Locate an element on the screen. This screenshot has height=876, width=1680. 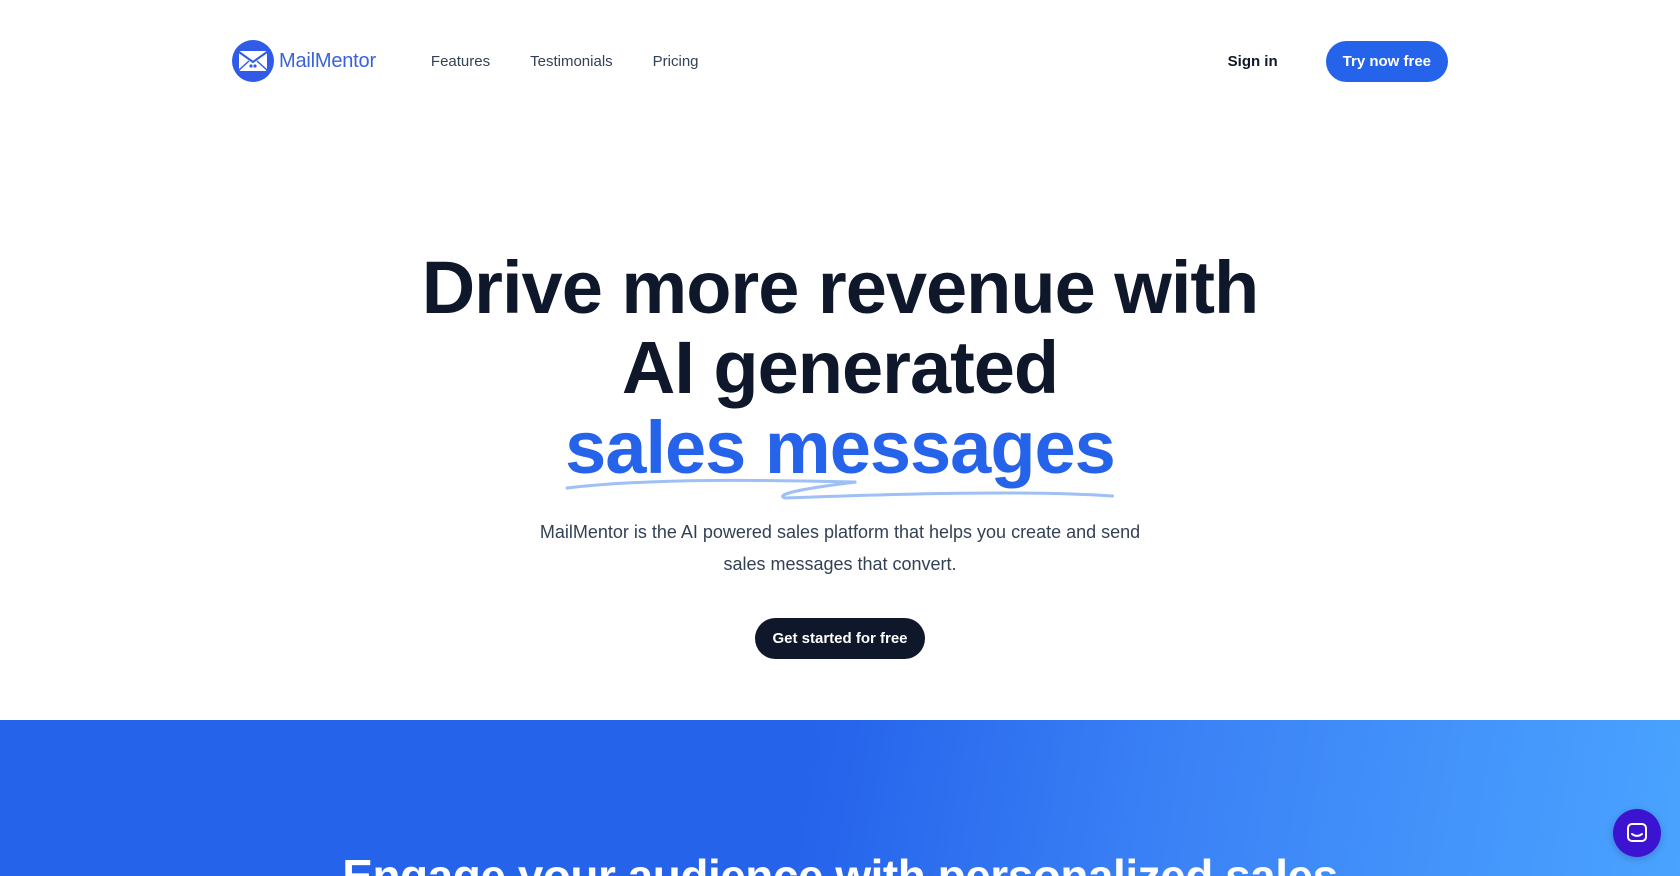
hero-title-highlight: sales messages is located at coordinates (840, 454).